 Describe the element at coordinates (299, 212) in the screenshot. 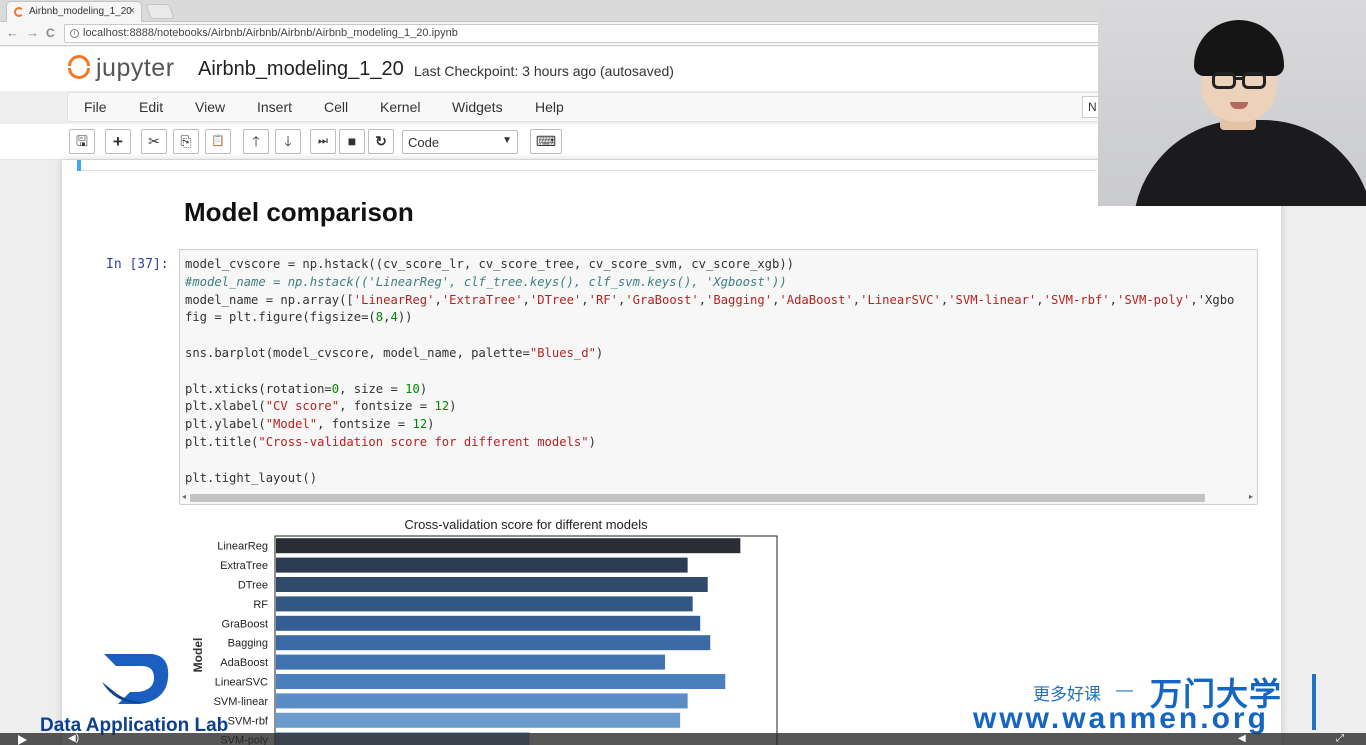

I see `markdown-heading: Model comparison` at that location.